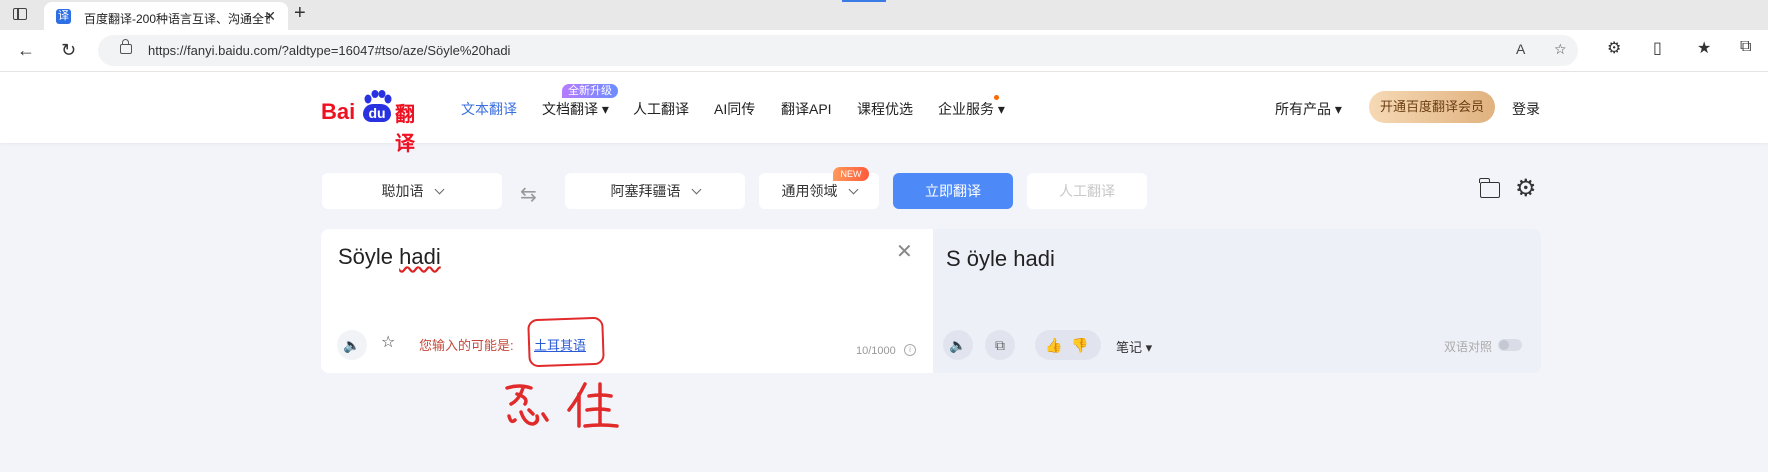  Describe the element at coordinates (1237, 301) in the screenshot. I see `target-panel: S öyle hadi 🔈 ⧉ 👍 👎 笔记 ▾ 双语对照` at that location.